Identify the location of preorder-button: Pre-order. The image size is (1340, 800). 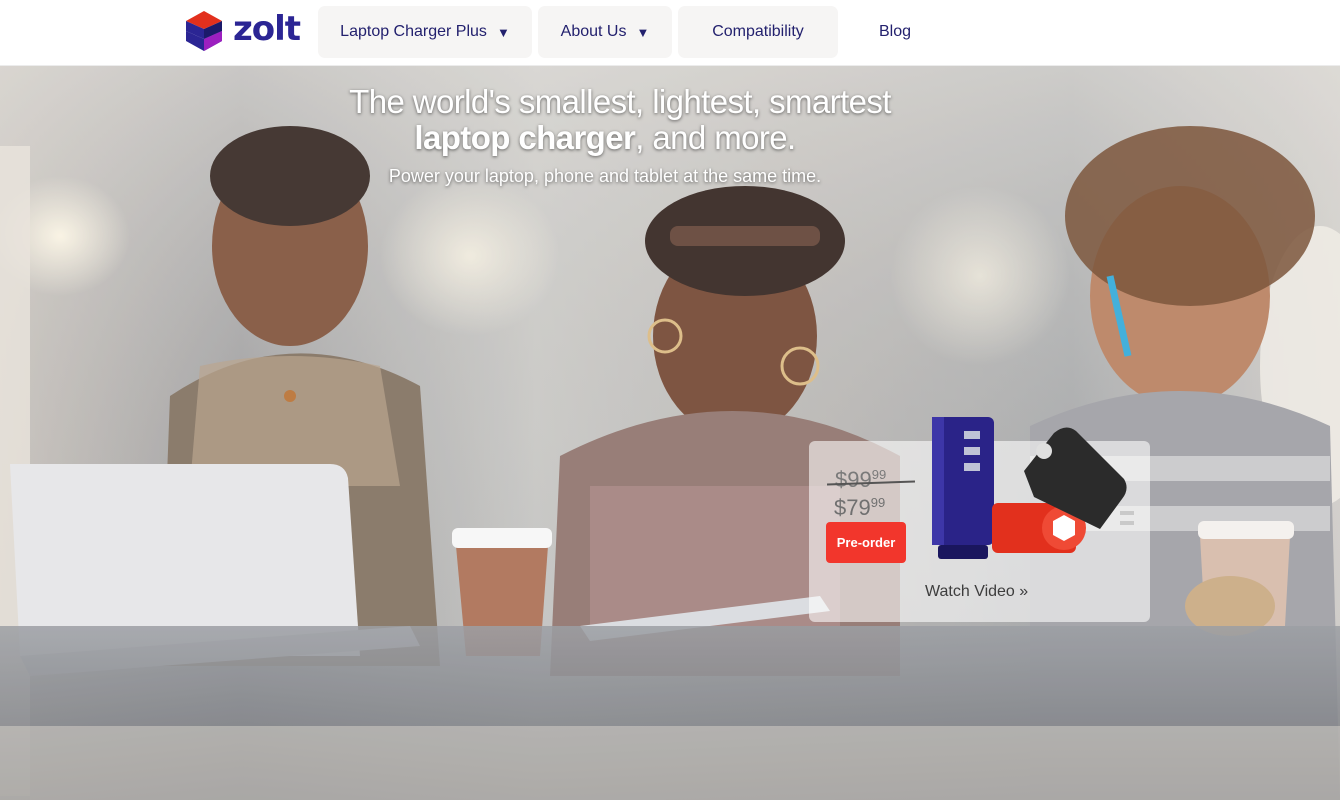
(866, 542).